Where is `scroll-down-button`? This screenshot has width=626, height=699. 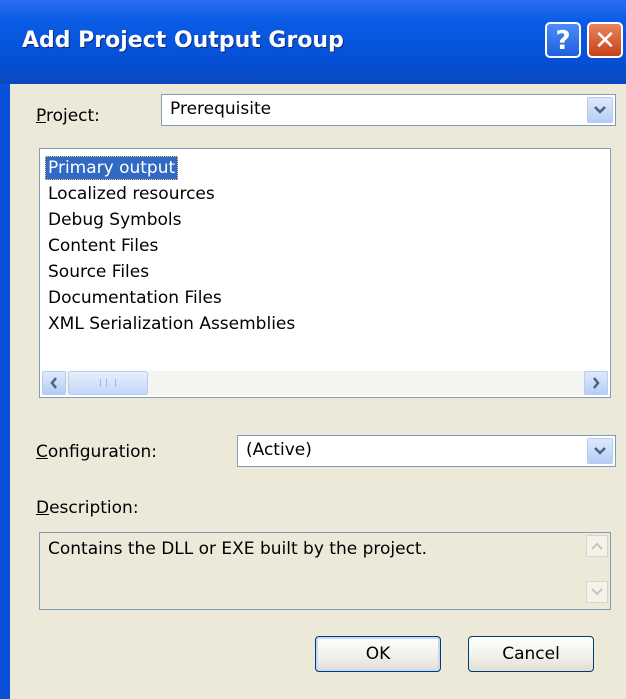 scroll-down-button is located at coordinates (597, 592).